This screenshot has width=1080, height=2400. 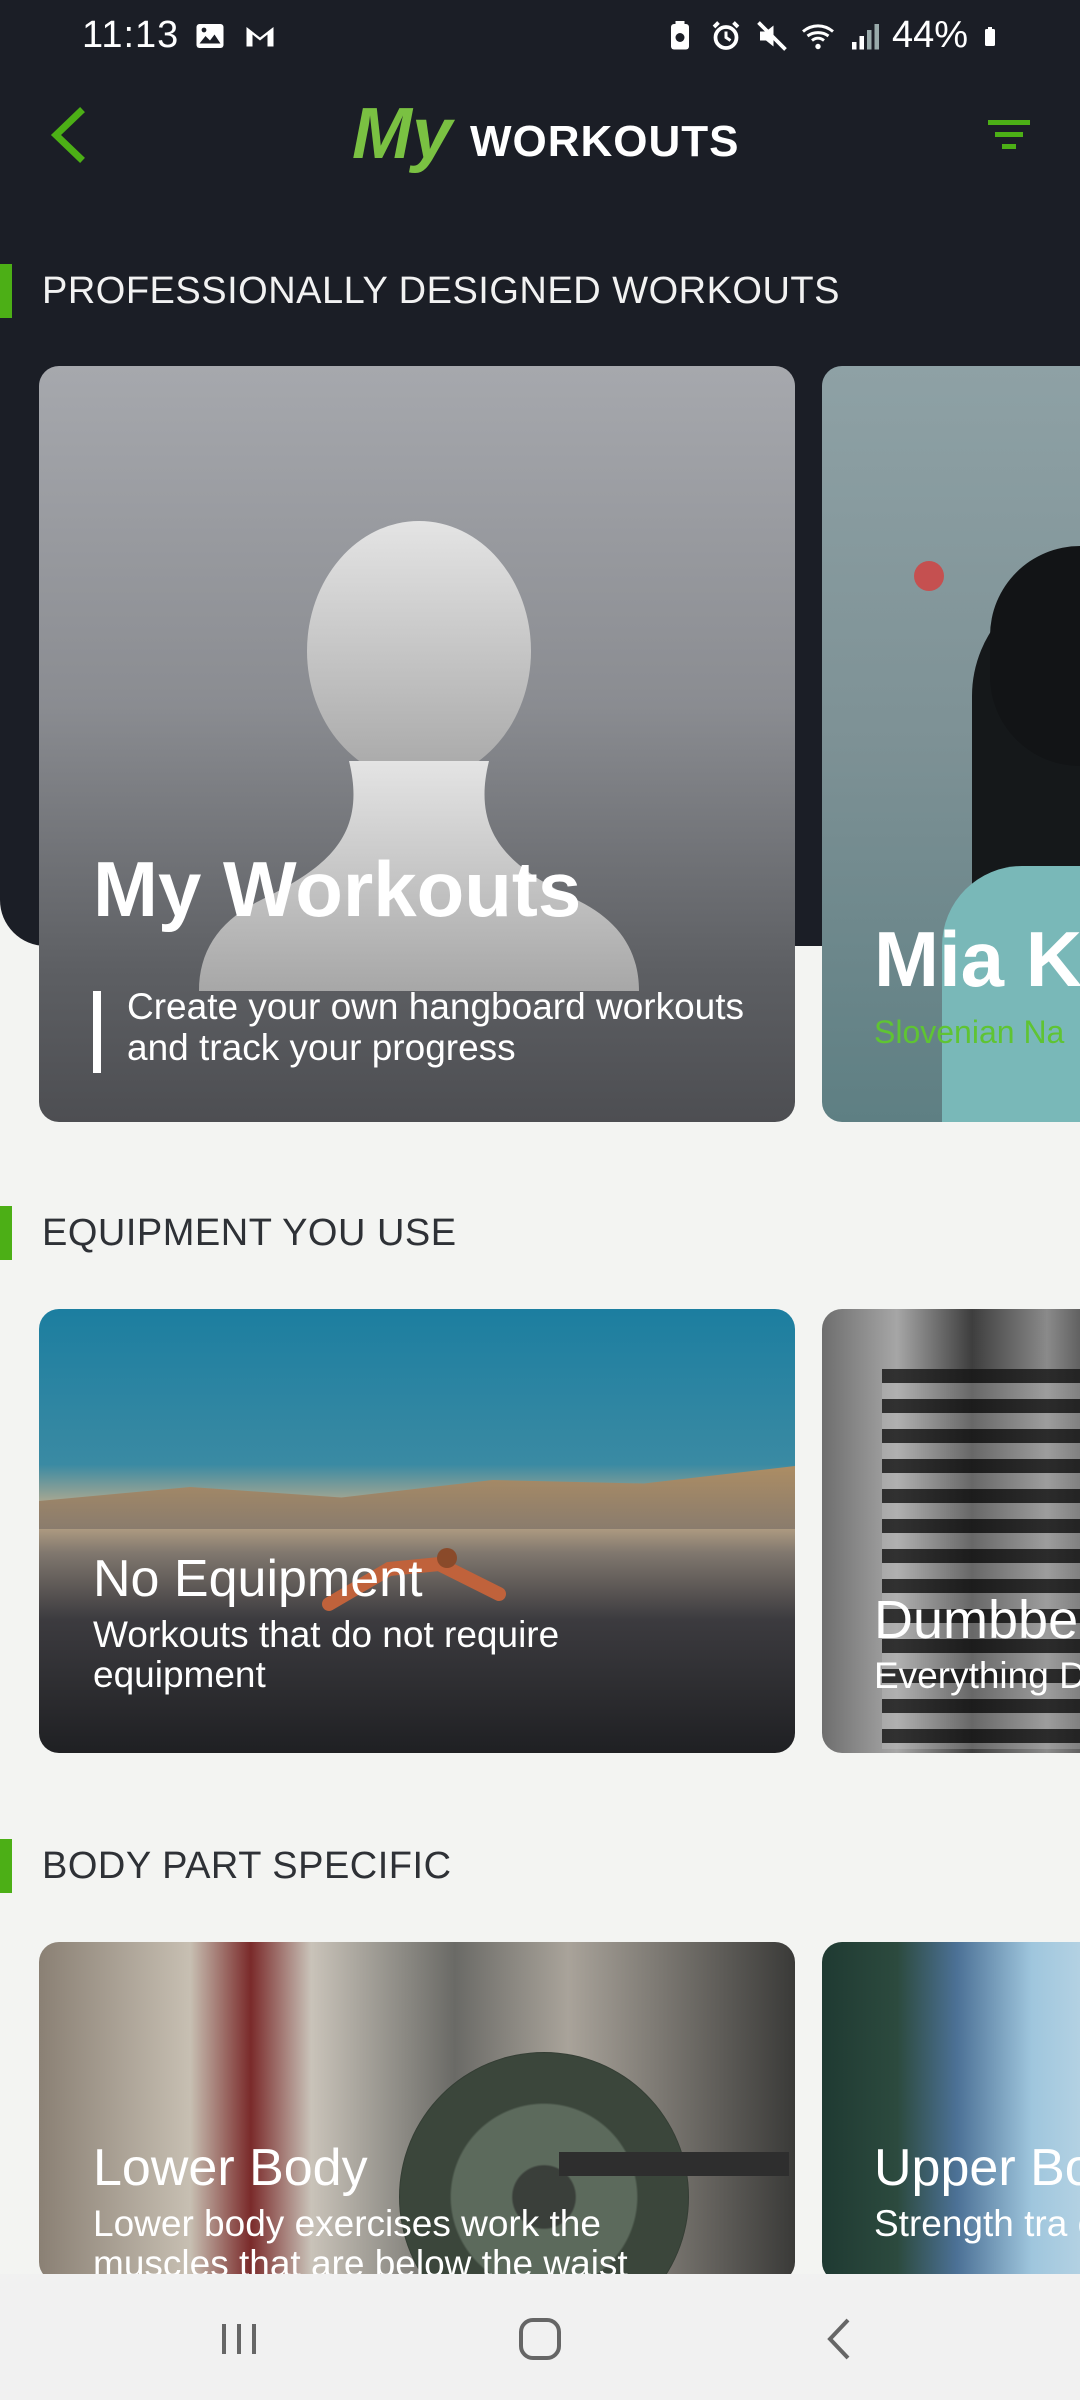 I want to click on photo-dunes, so click(x=417, y=1497).